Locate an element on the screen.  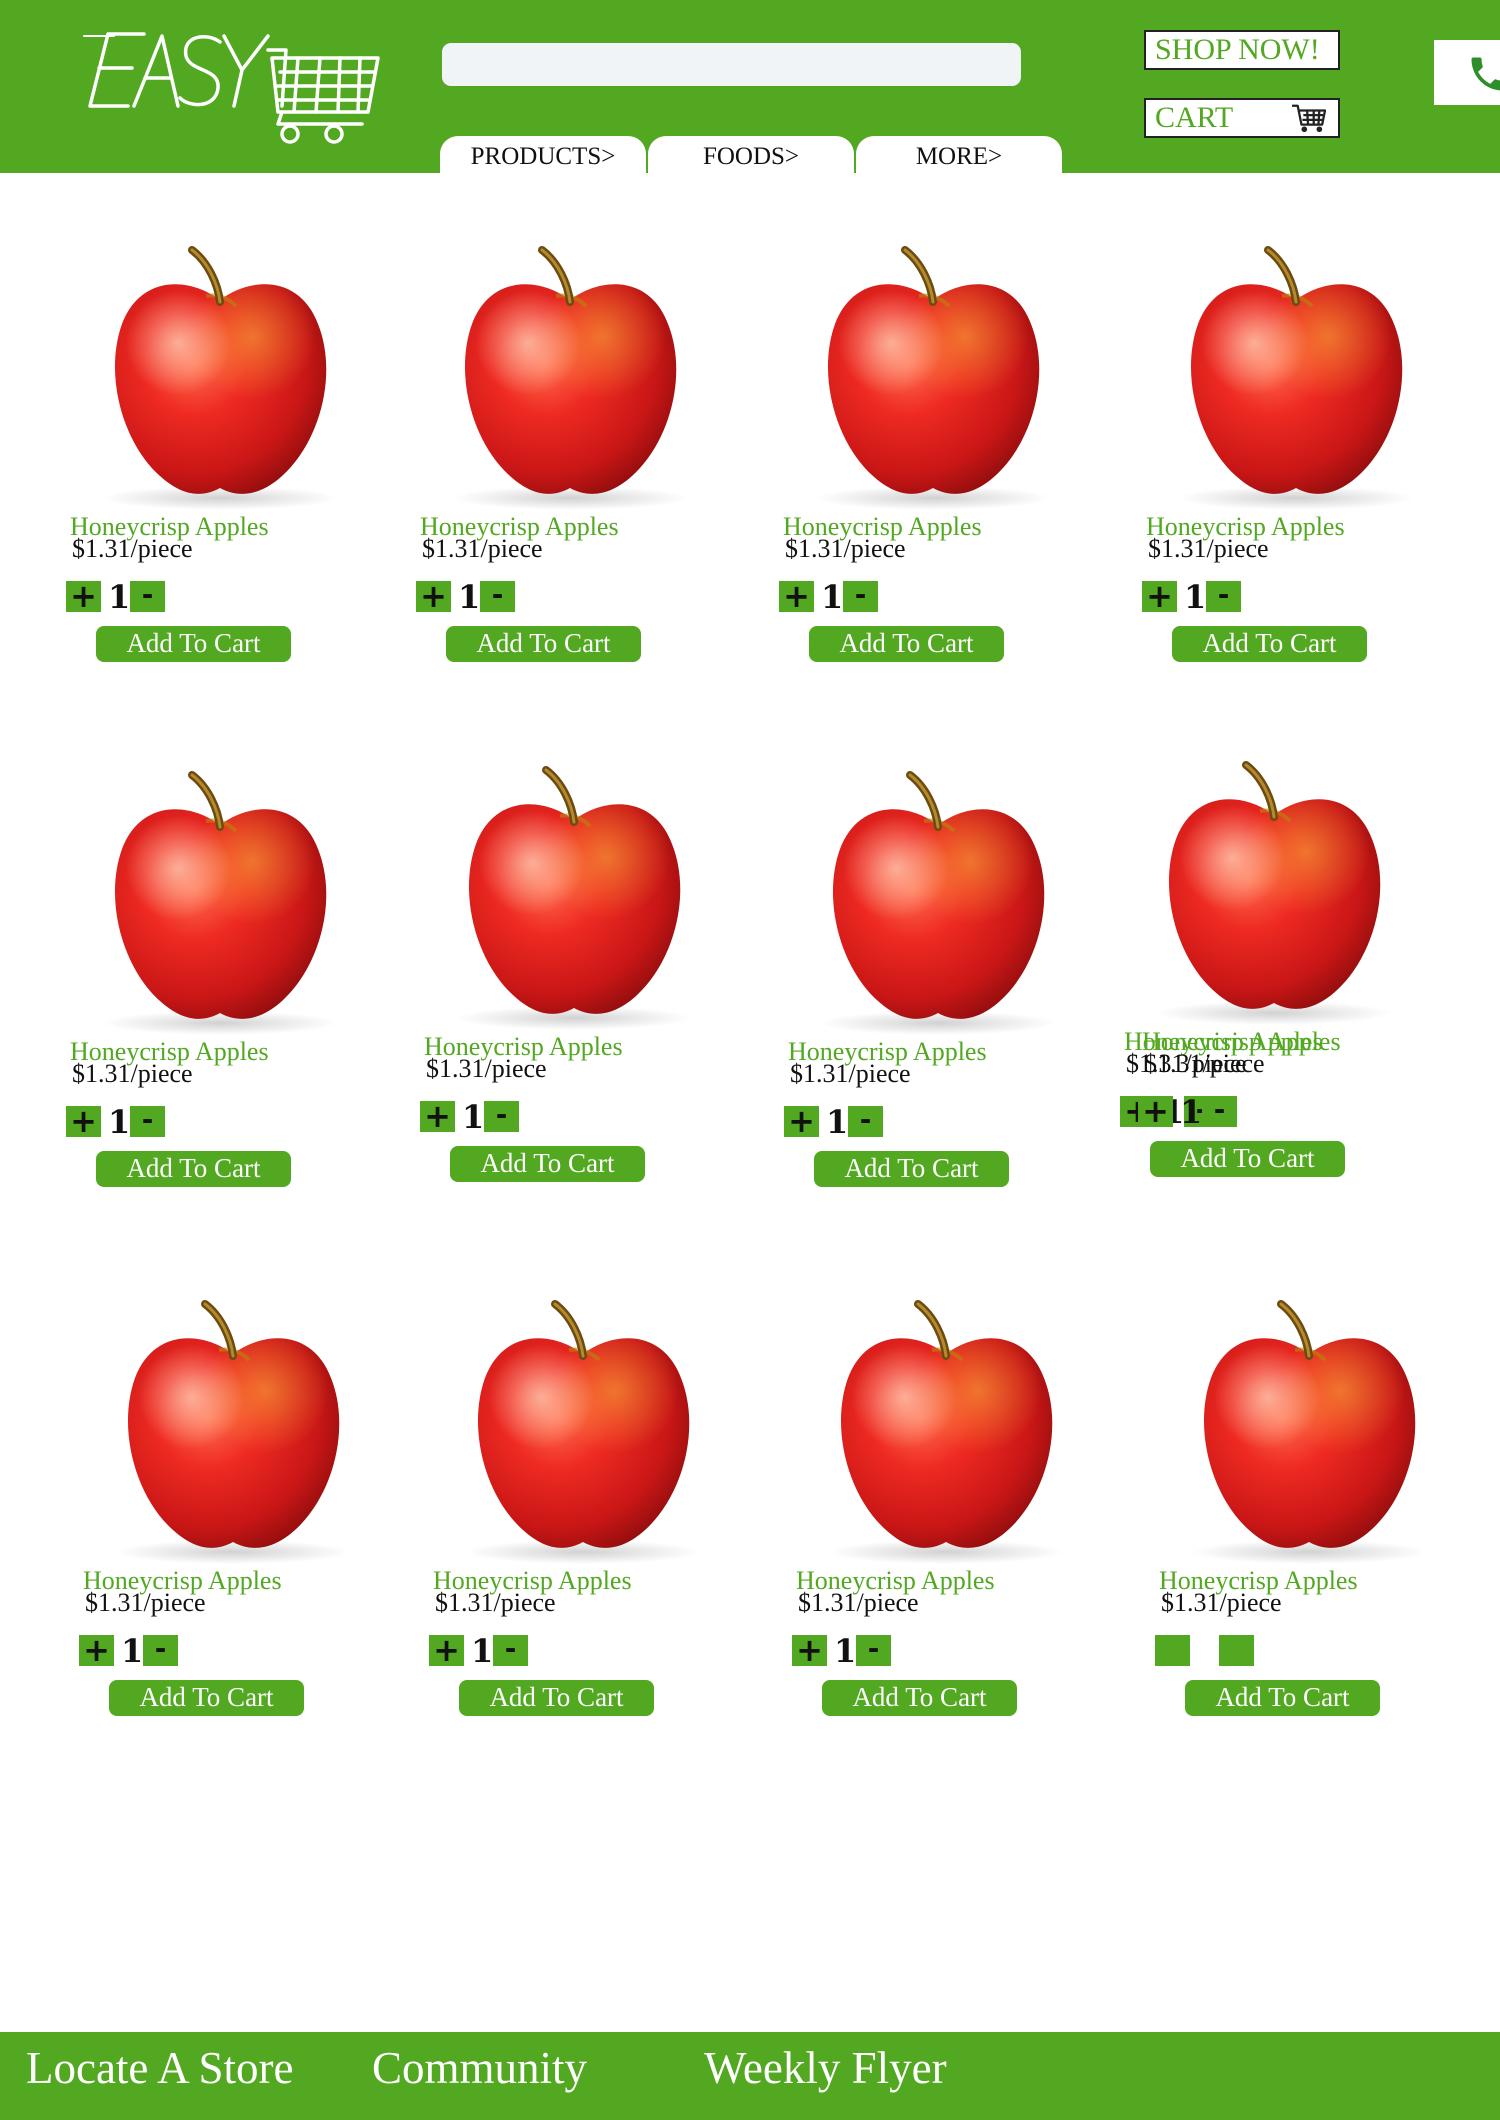
product-card: Honeycrisp Apples $1.31/piece Add To Cart is located at coordinates (1307, 1520).